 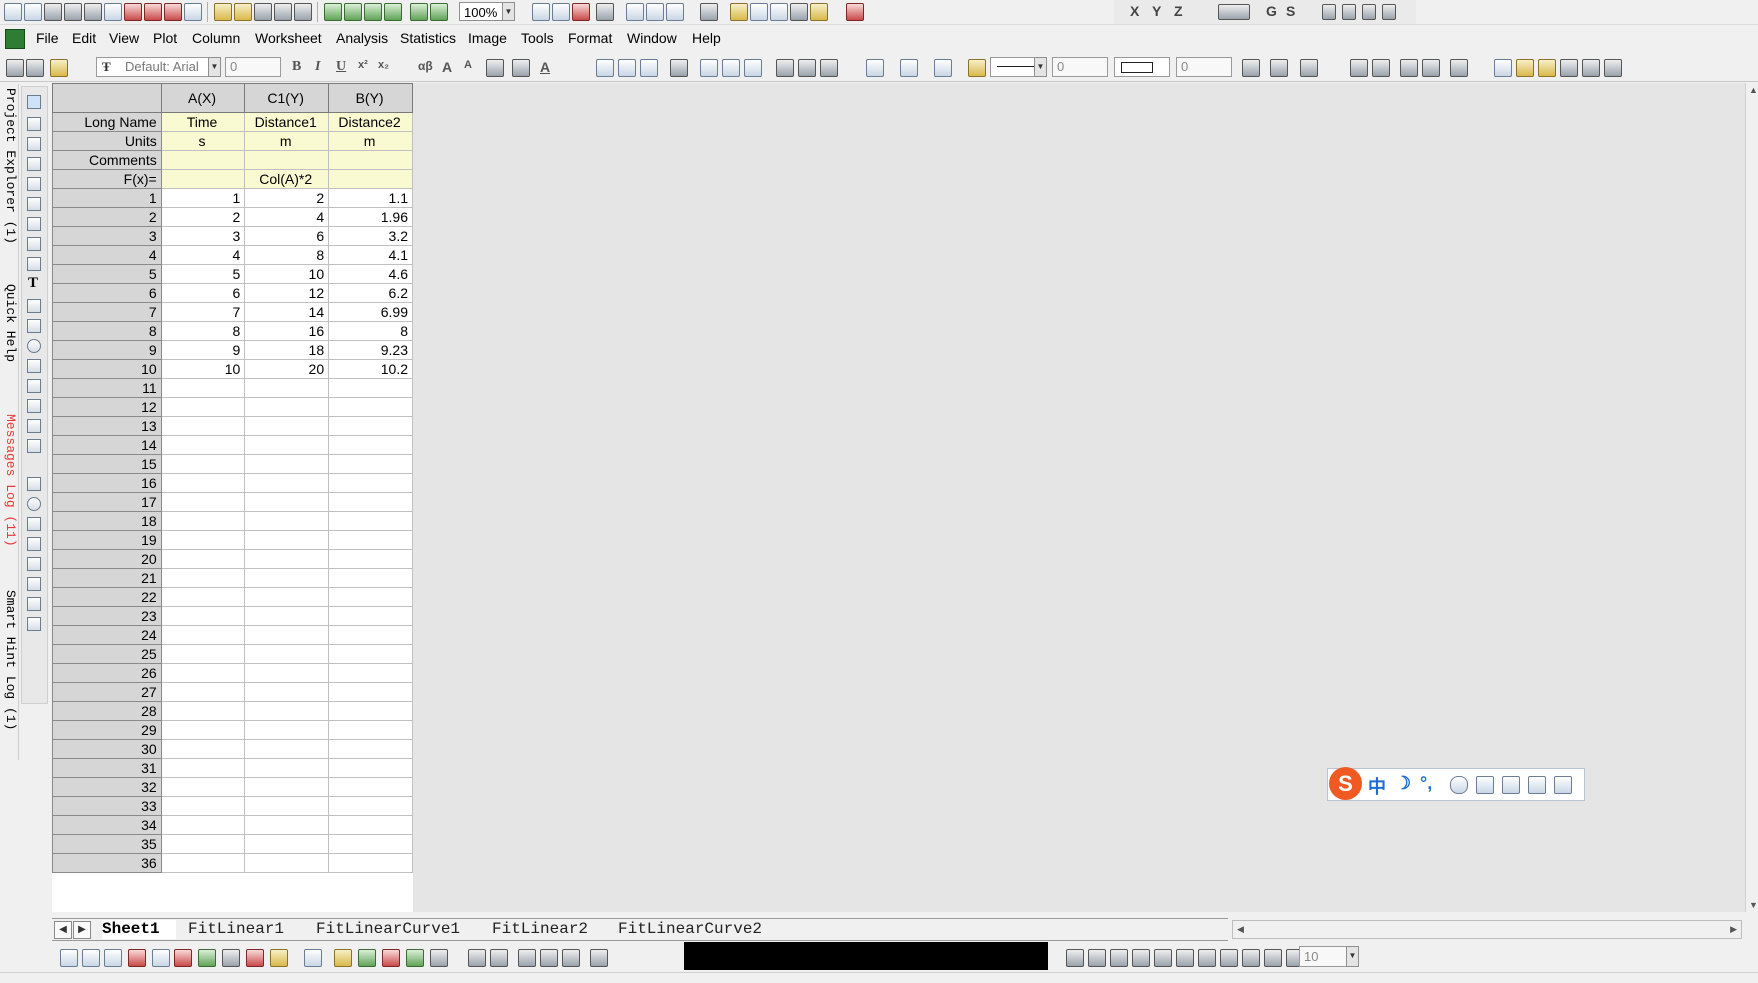 I want to click on tab-quick-help: Quick Help, so click(x=9, y=324).